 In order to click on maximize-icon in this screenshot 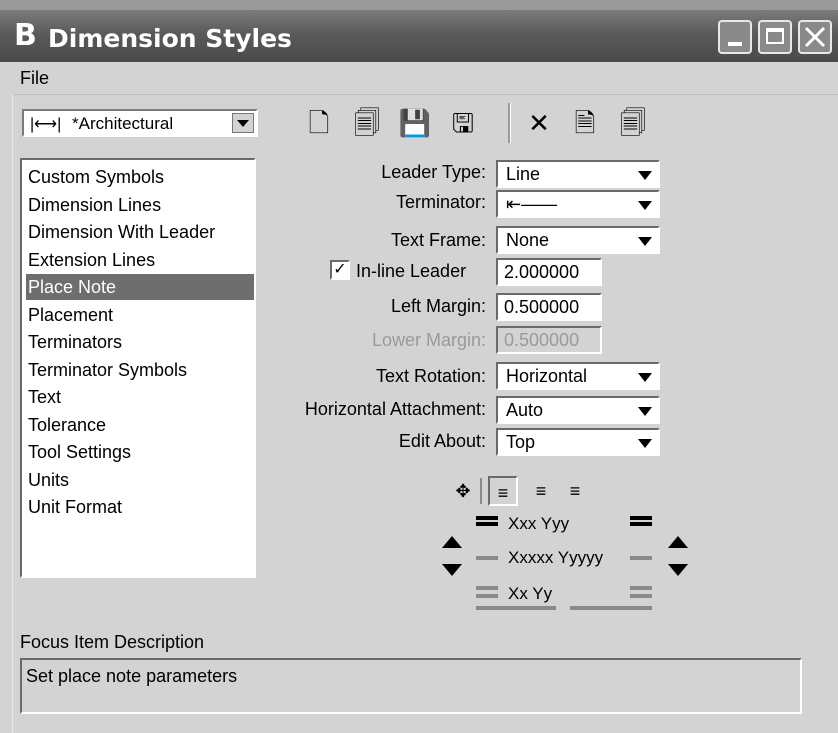, I will do `click(775, 36)`.